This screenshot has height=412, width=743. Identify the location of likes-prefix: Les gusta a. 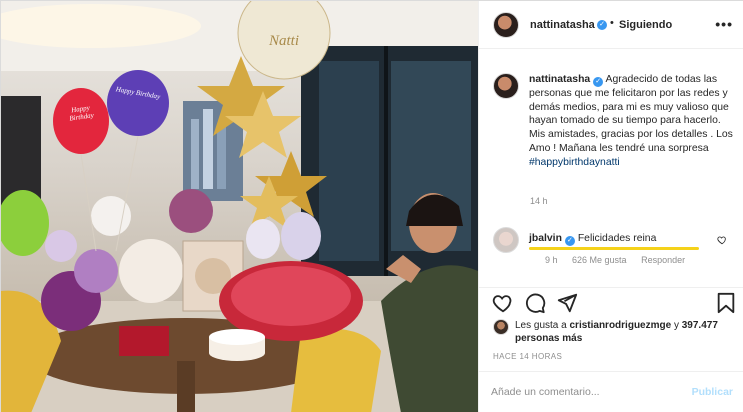
(542, 325).